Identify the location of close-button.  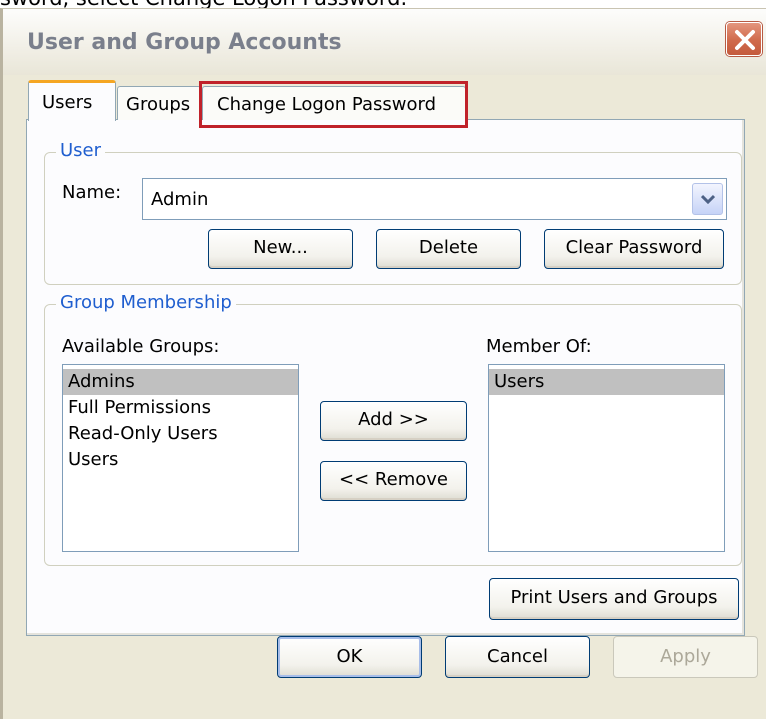
(744, 39).